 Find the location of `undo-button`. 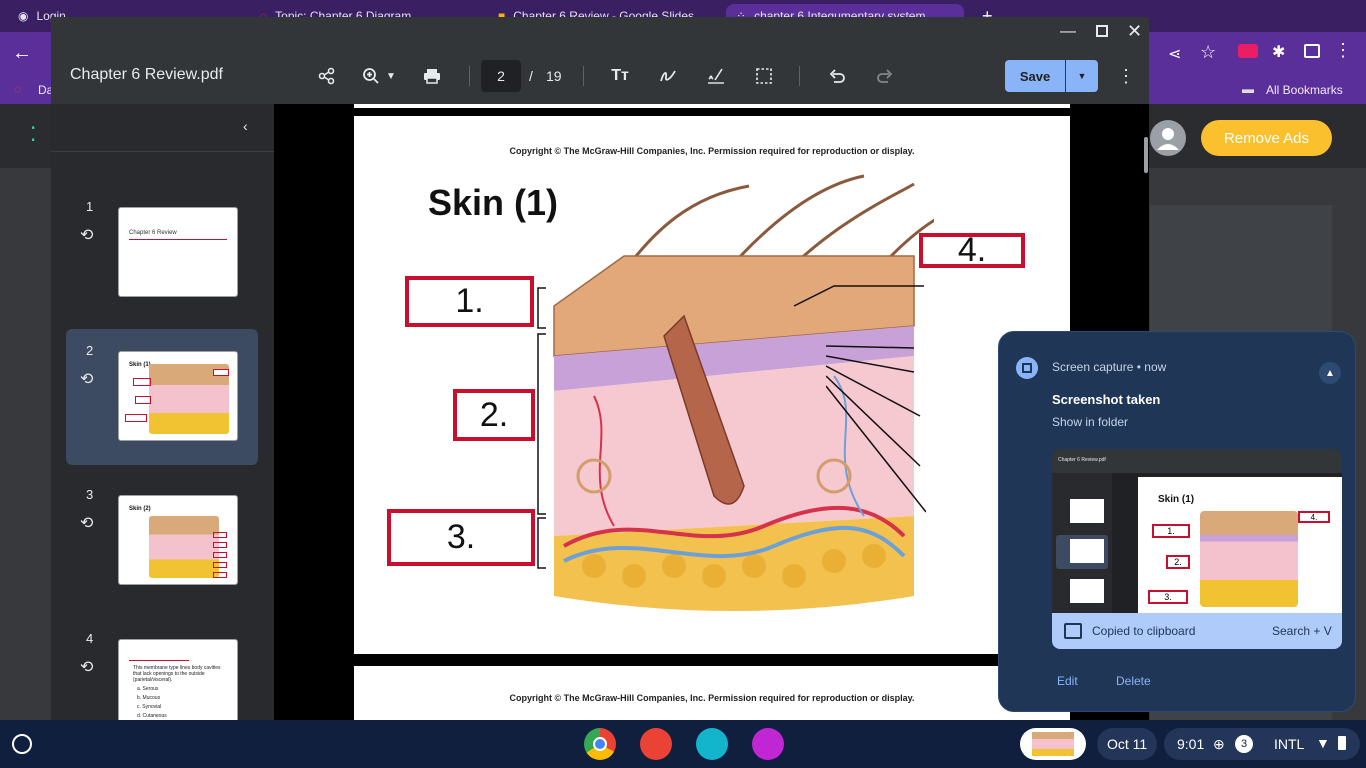

undo-button is located at coordinates (837, 76).